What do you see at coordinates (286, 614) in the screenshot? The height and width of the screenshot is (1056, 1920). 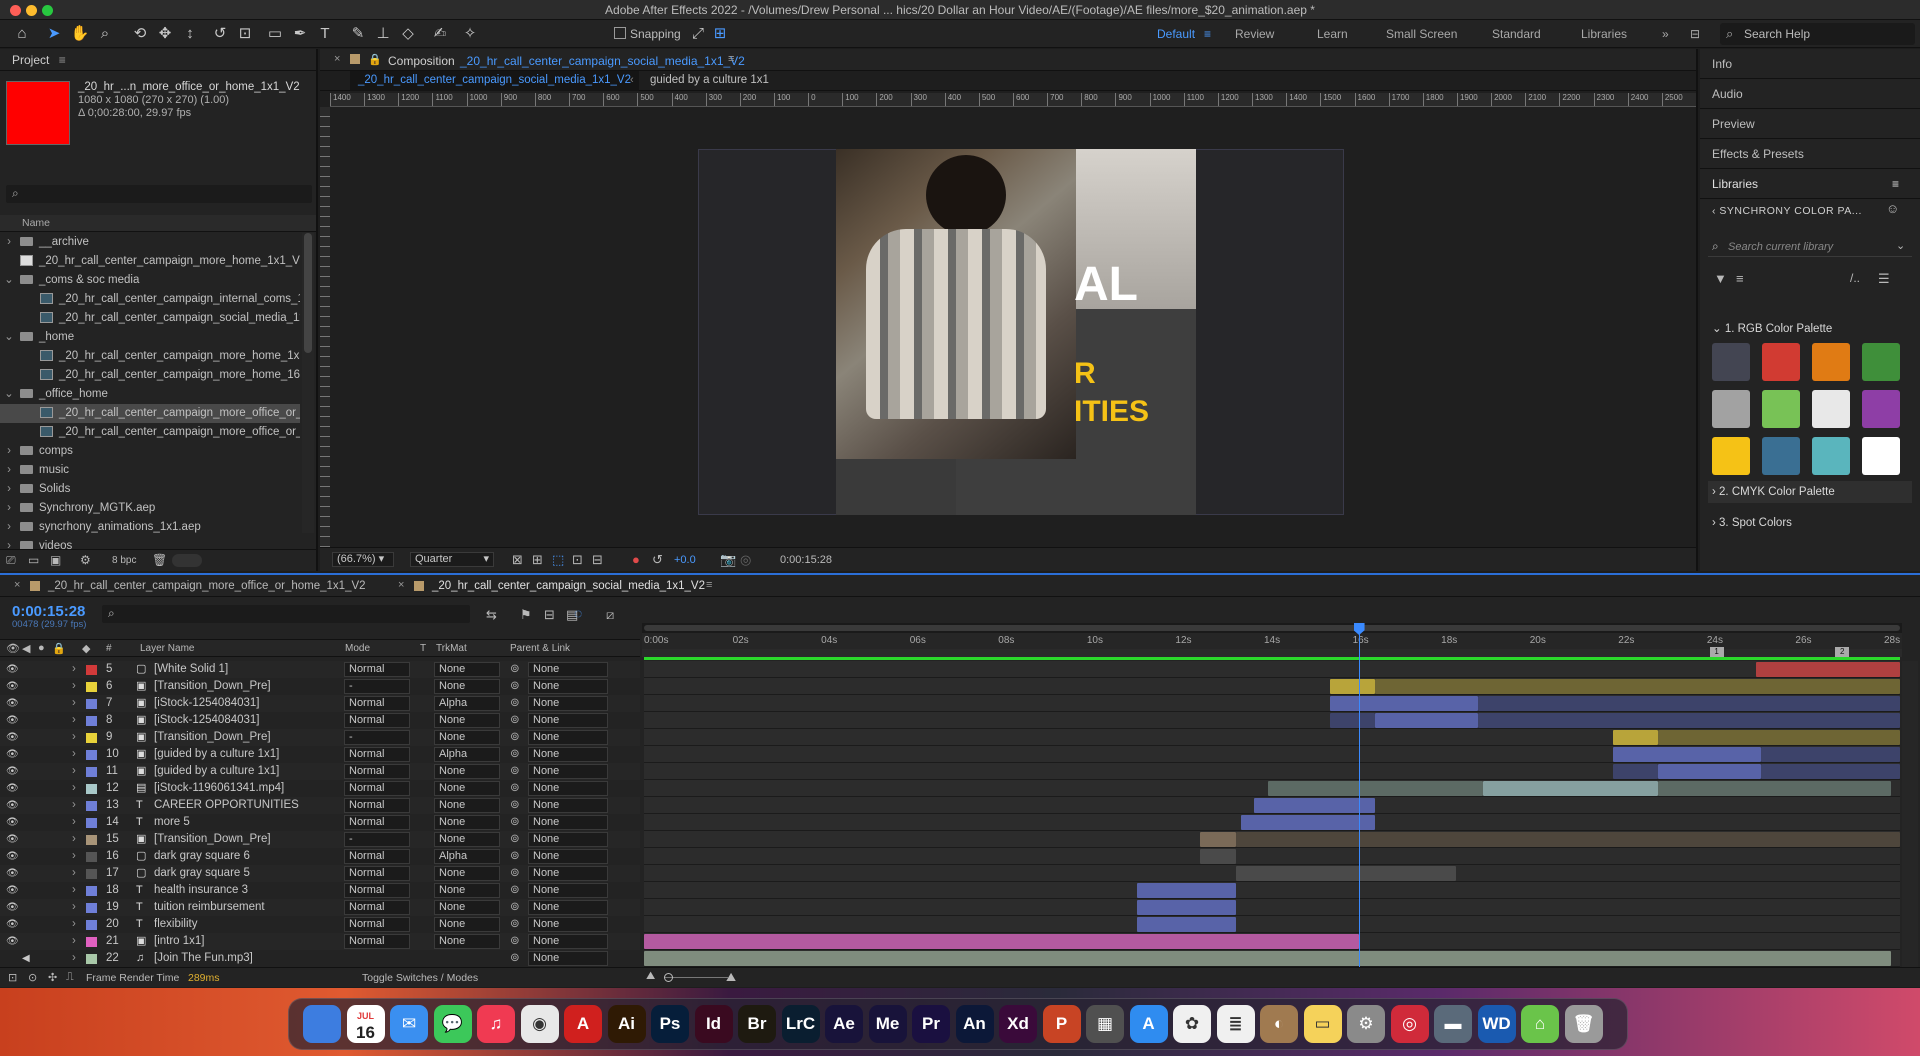 I see `timeline-search-field: ⌕` at bounding box center [286, 614].